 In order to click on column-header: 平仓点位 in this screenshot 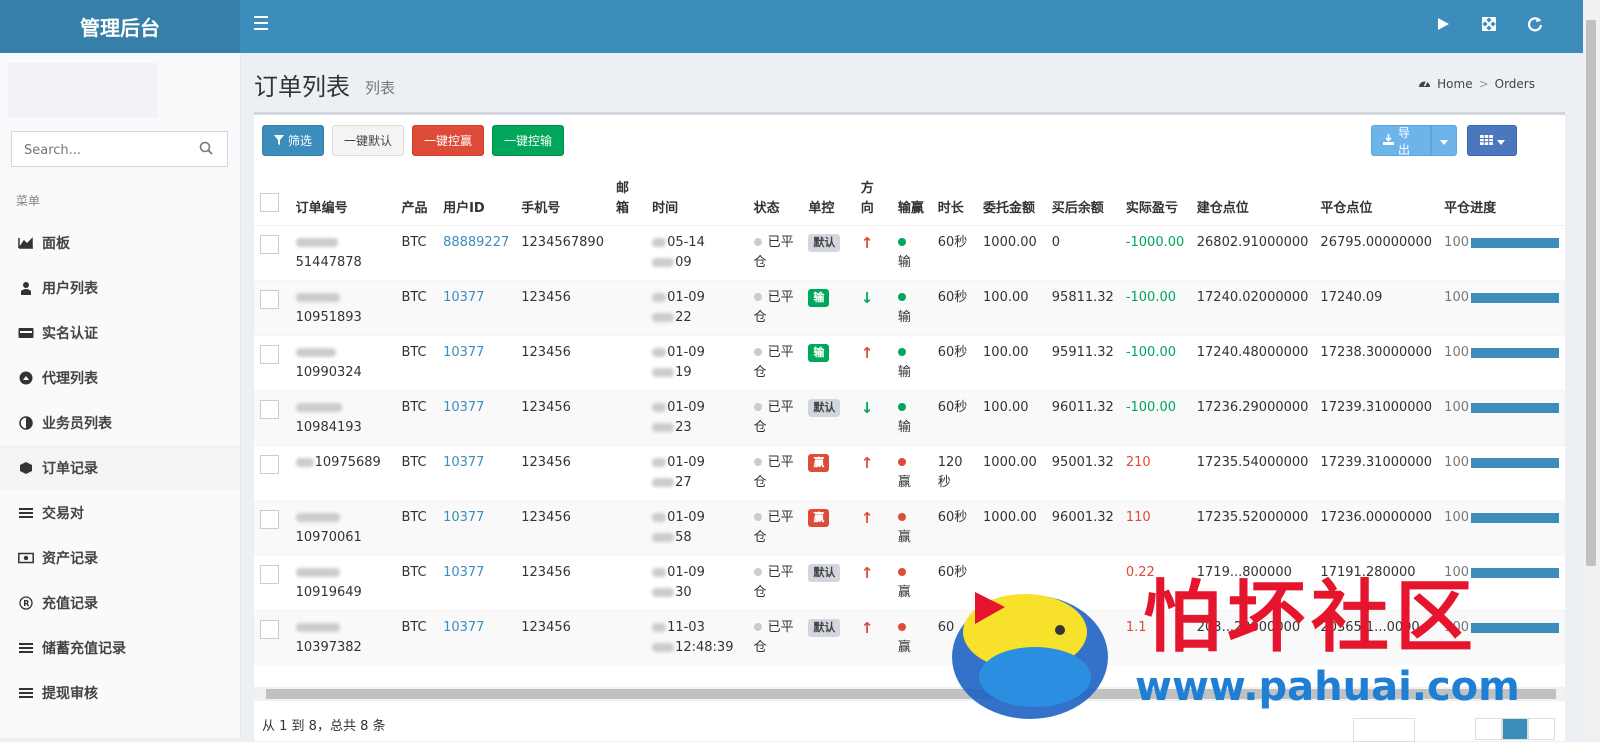, I will do `click(1376, 196)`.